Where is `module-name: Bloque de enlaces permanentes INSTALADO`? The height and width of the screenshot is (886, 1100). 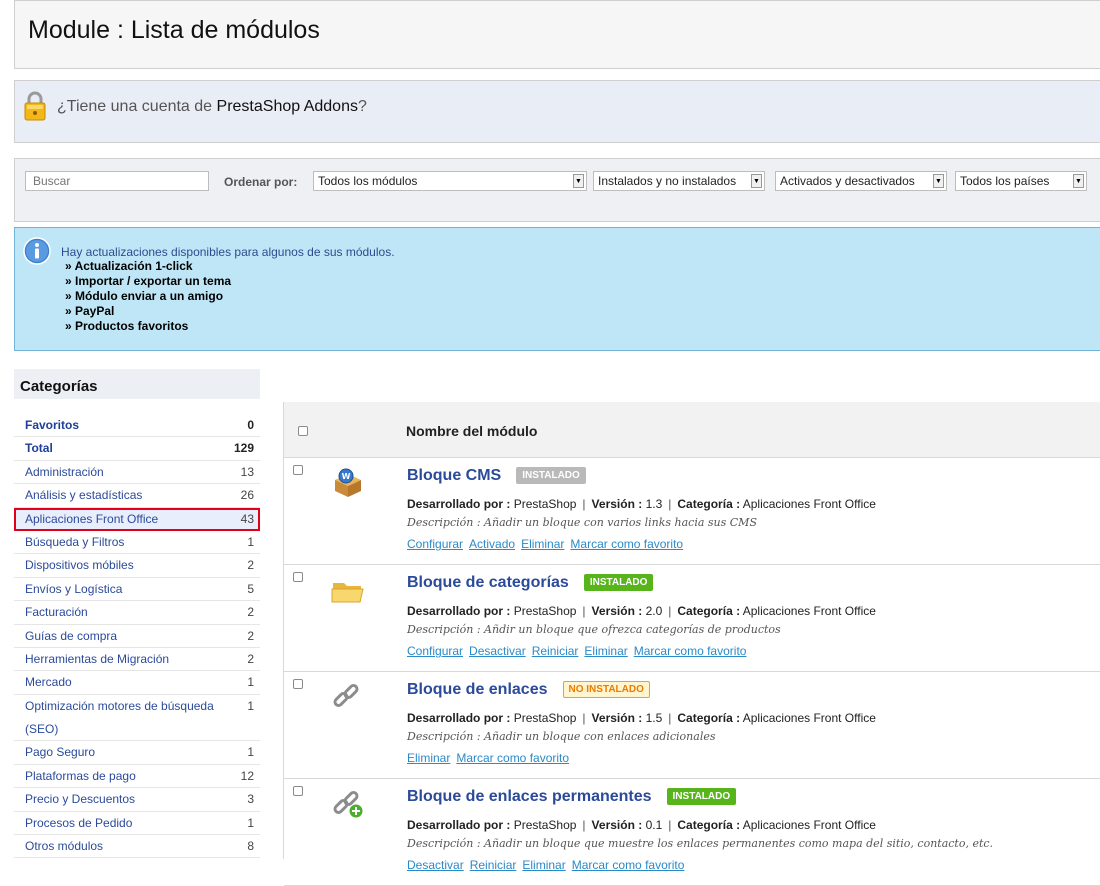
module-name: Bloque de enlaces permanentes INSTALADO is located at coordinates (572, 797).